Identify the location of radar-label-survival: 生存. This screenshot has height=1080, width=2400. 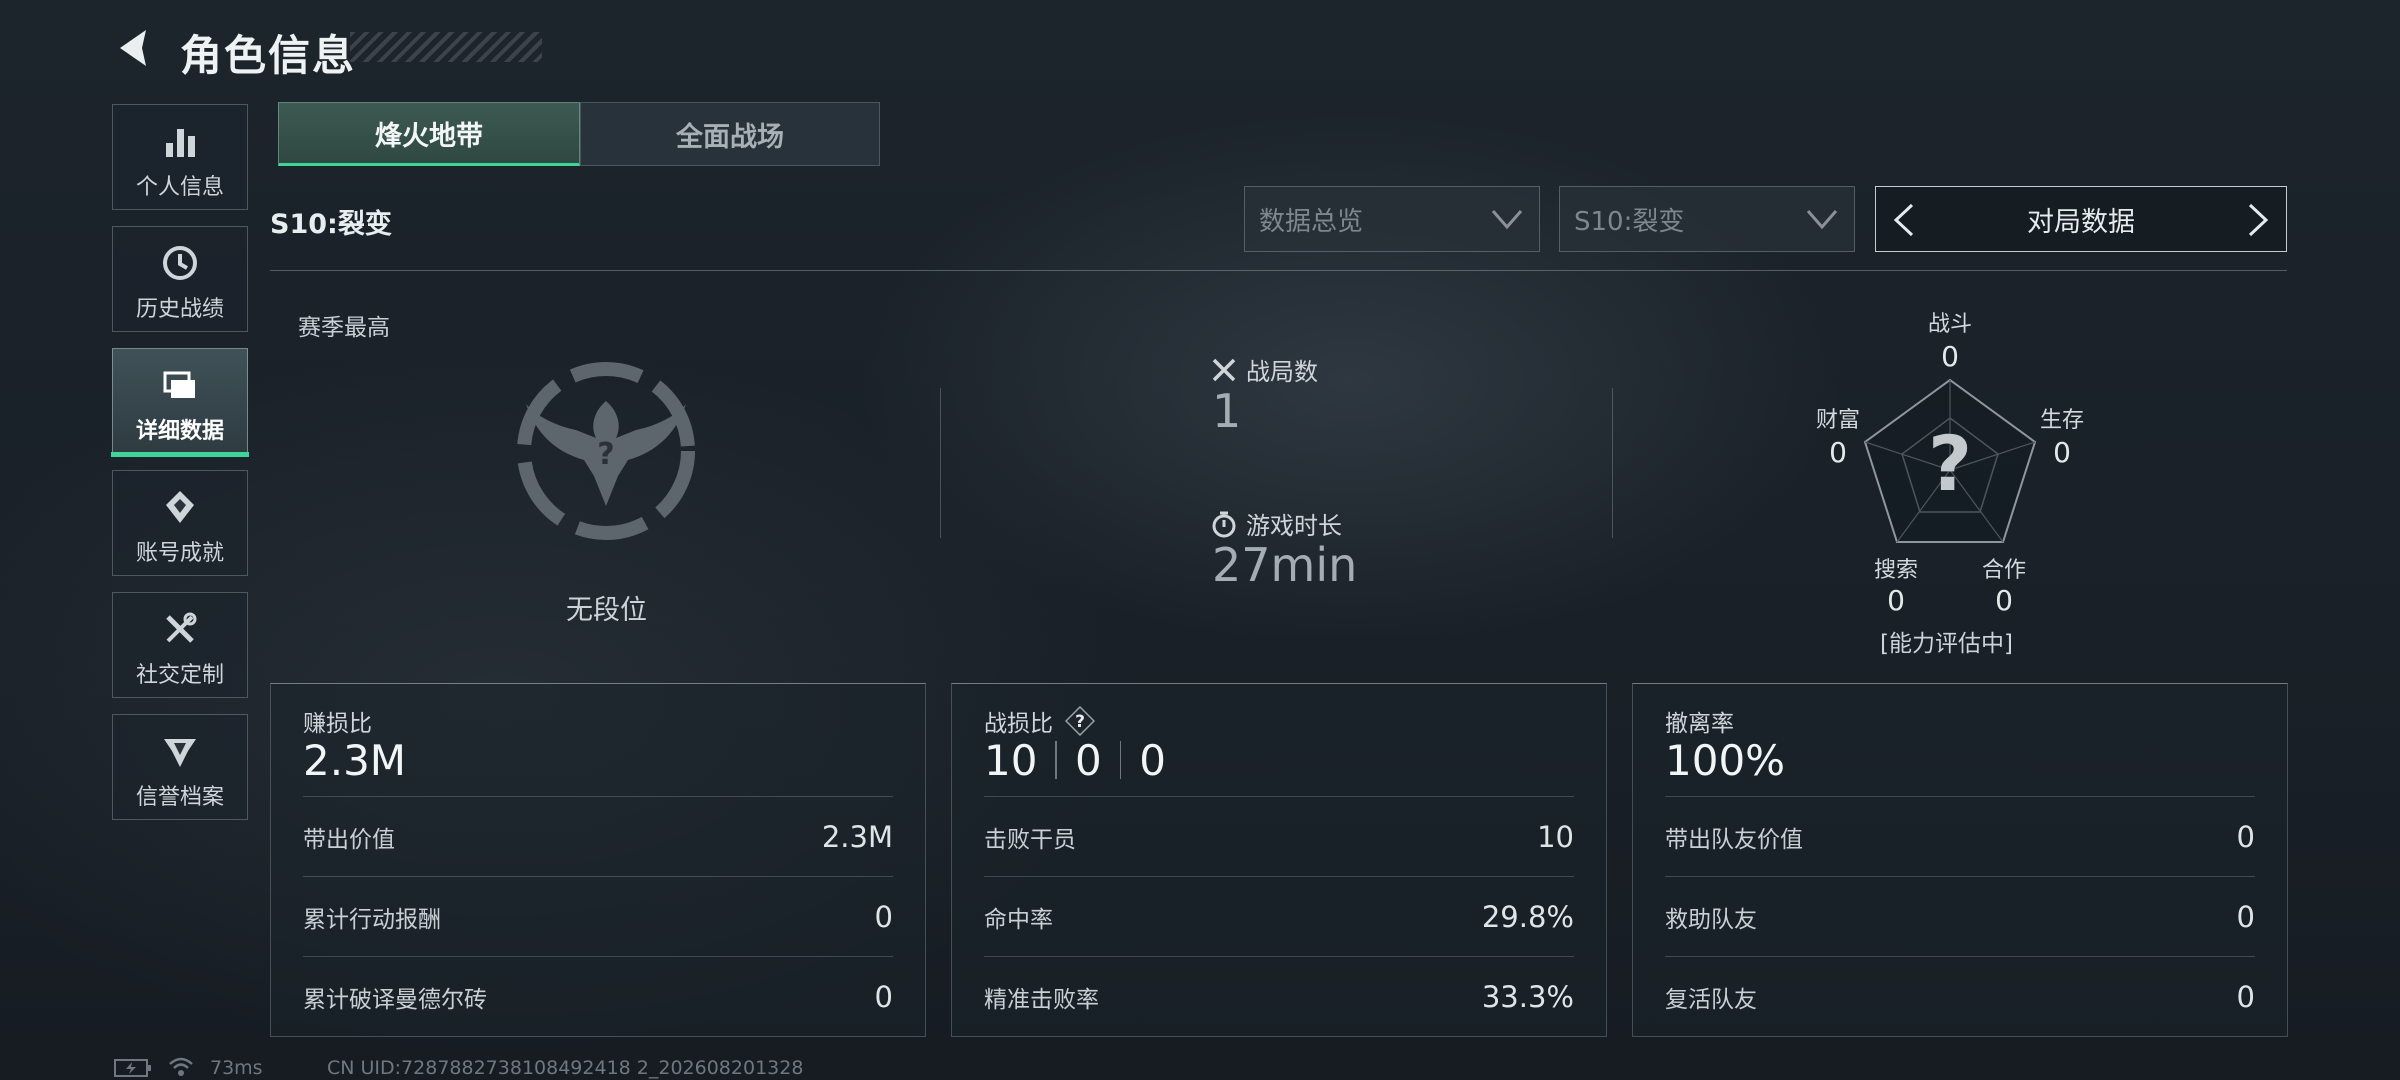
(2061, 420).